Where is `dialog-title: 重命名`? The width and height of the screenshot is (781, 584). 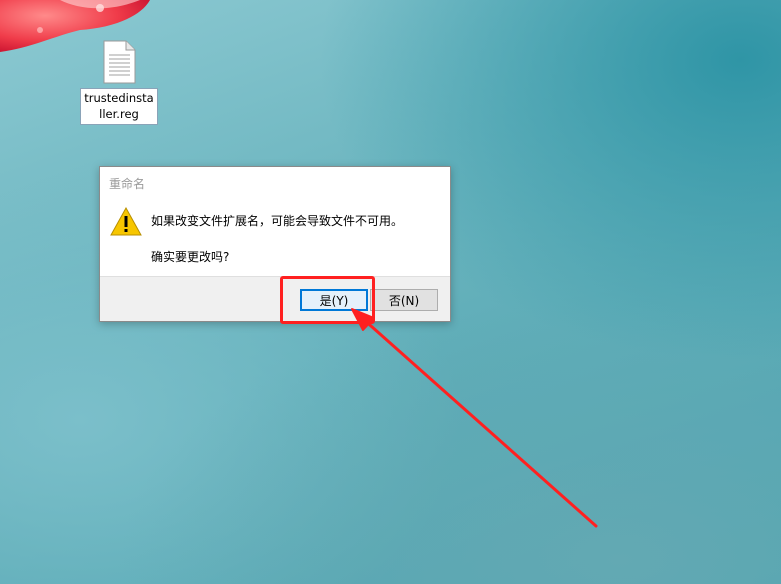
dialog-title: 重命名 is located at coordinates (127, 184).